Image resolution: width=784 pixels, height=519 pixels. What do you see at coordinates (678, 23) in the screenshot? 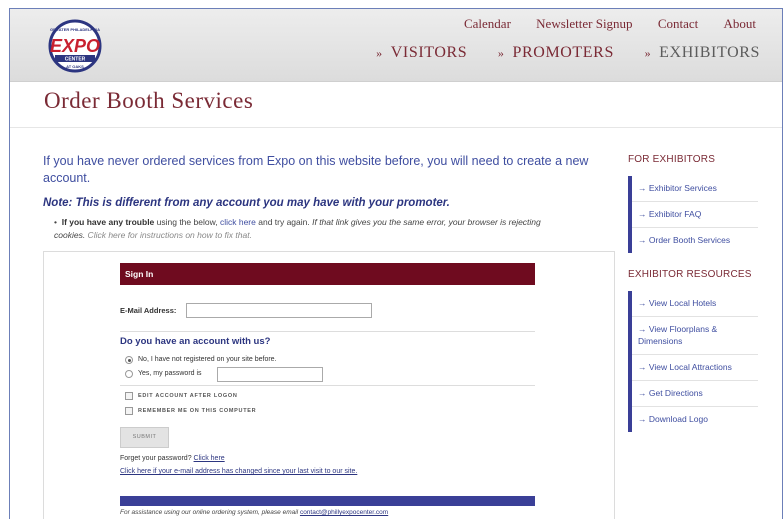
I see `nav-contact: Contact` at bounding box center [678, 23].